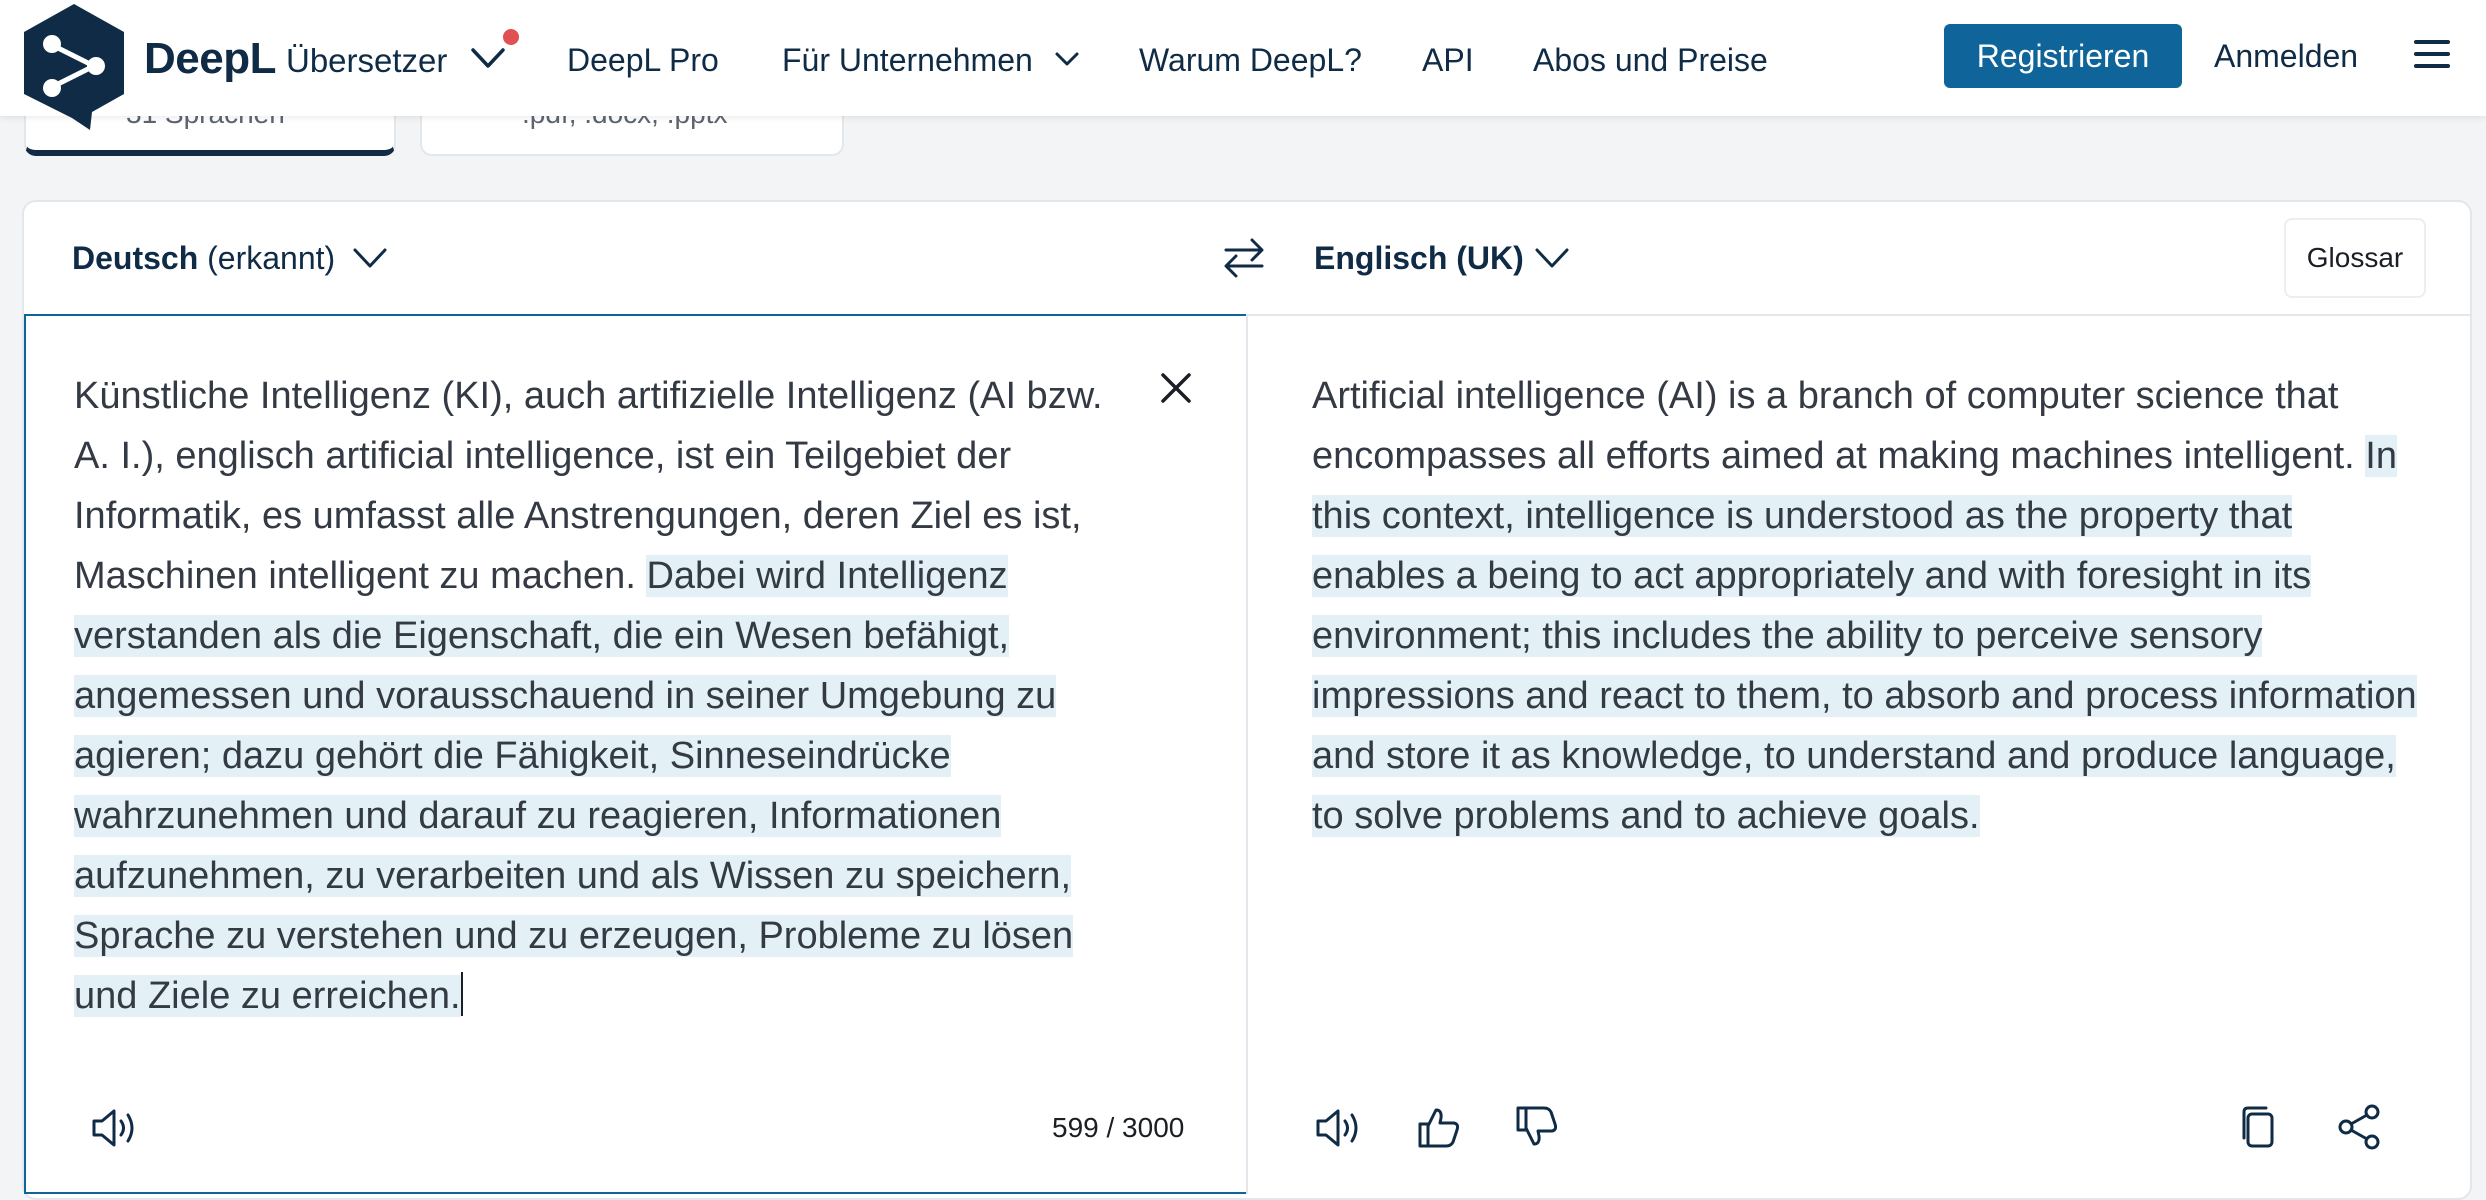  Describe the element at coordinates (461, 994) in the screenshot. I see `text-cursor` at that location.